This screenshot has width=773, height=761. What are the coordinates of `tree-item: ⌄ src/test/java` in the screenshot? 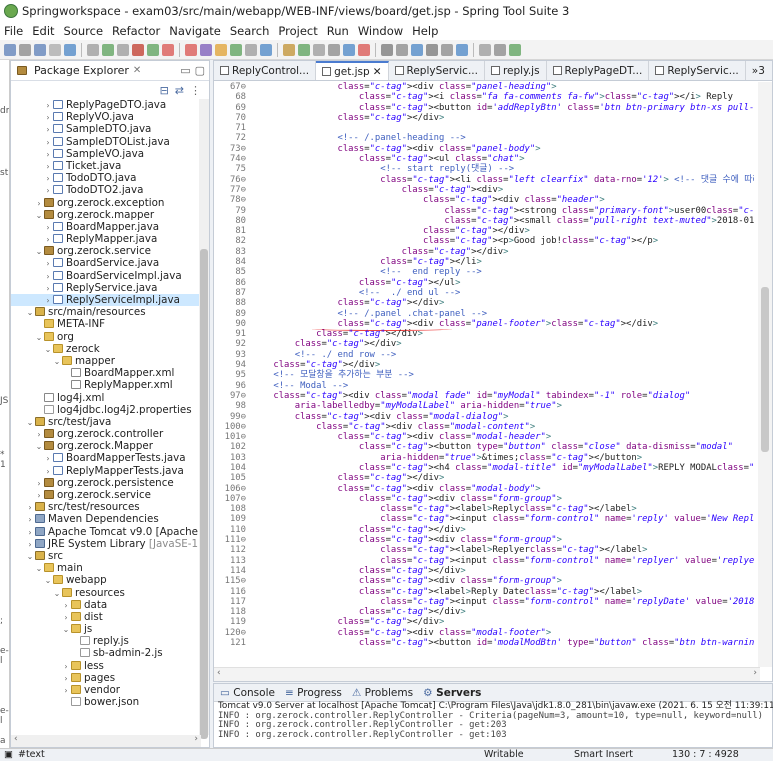 It's located at (106, 422).